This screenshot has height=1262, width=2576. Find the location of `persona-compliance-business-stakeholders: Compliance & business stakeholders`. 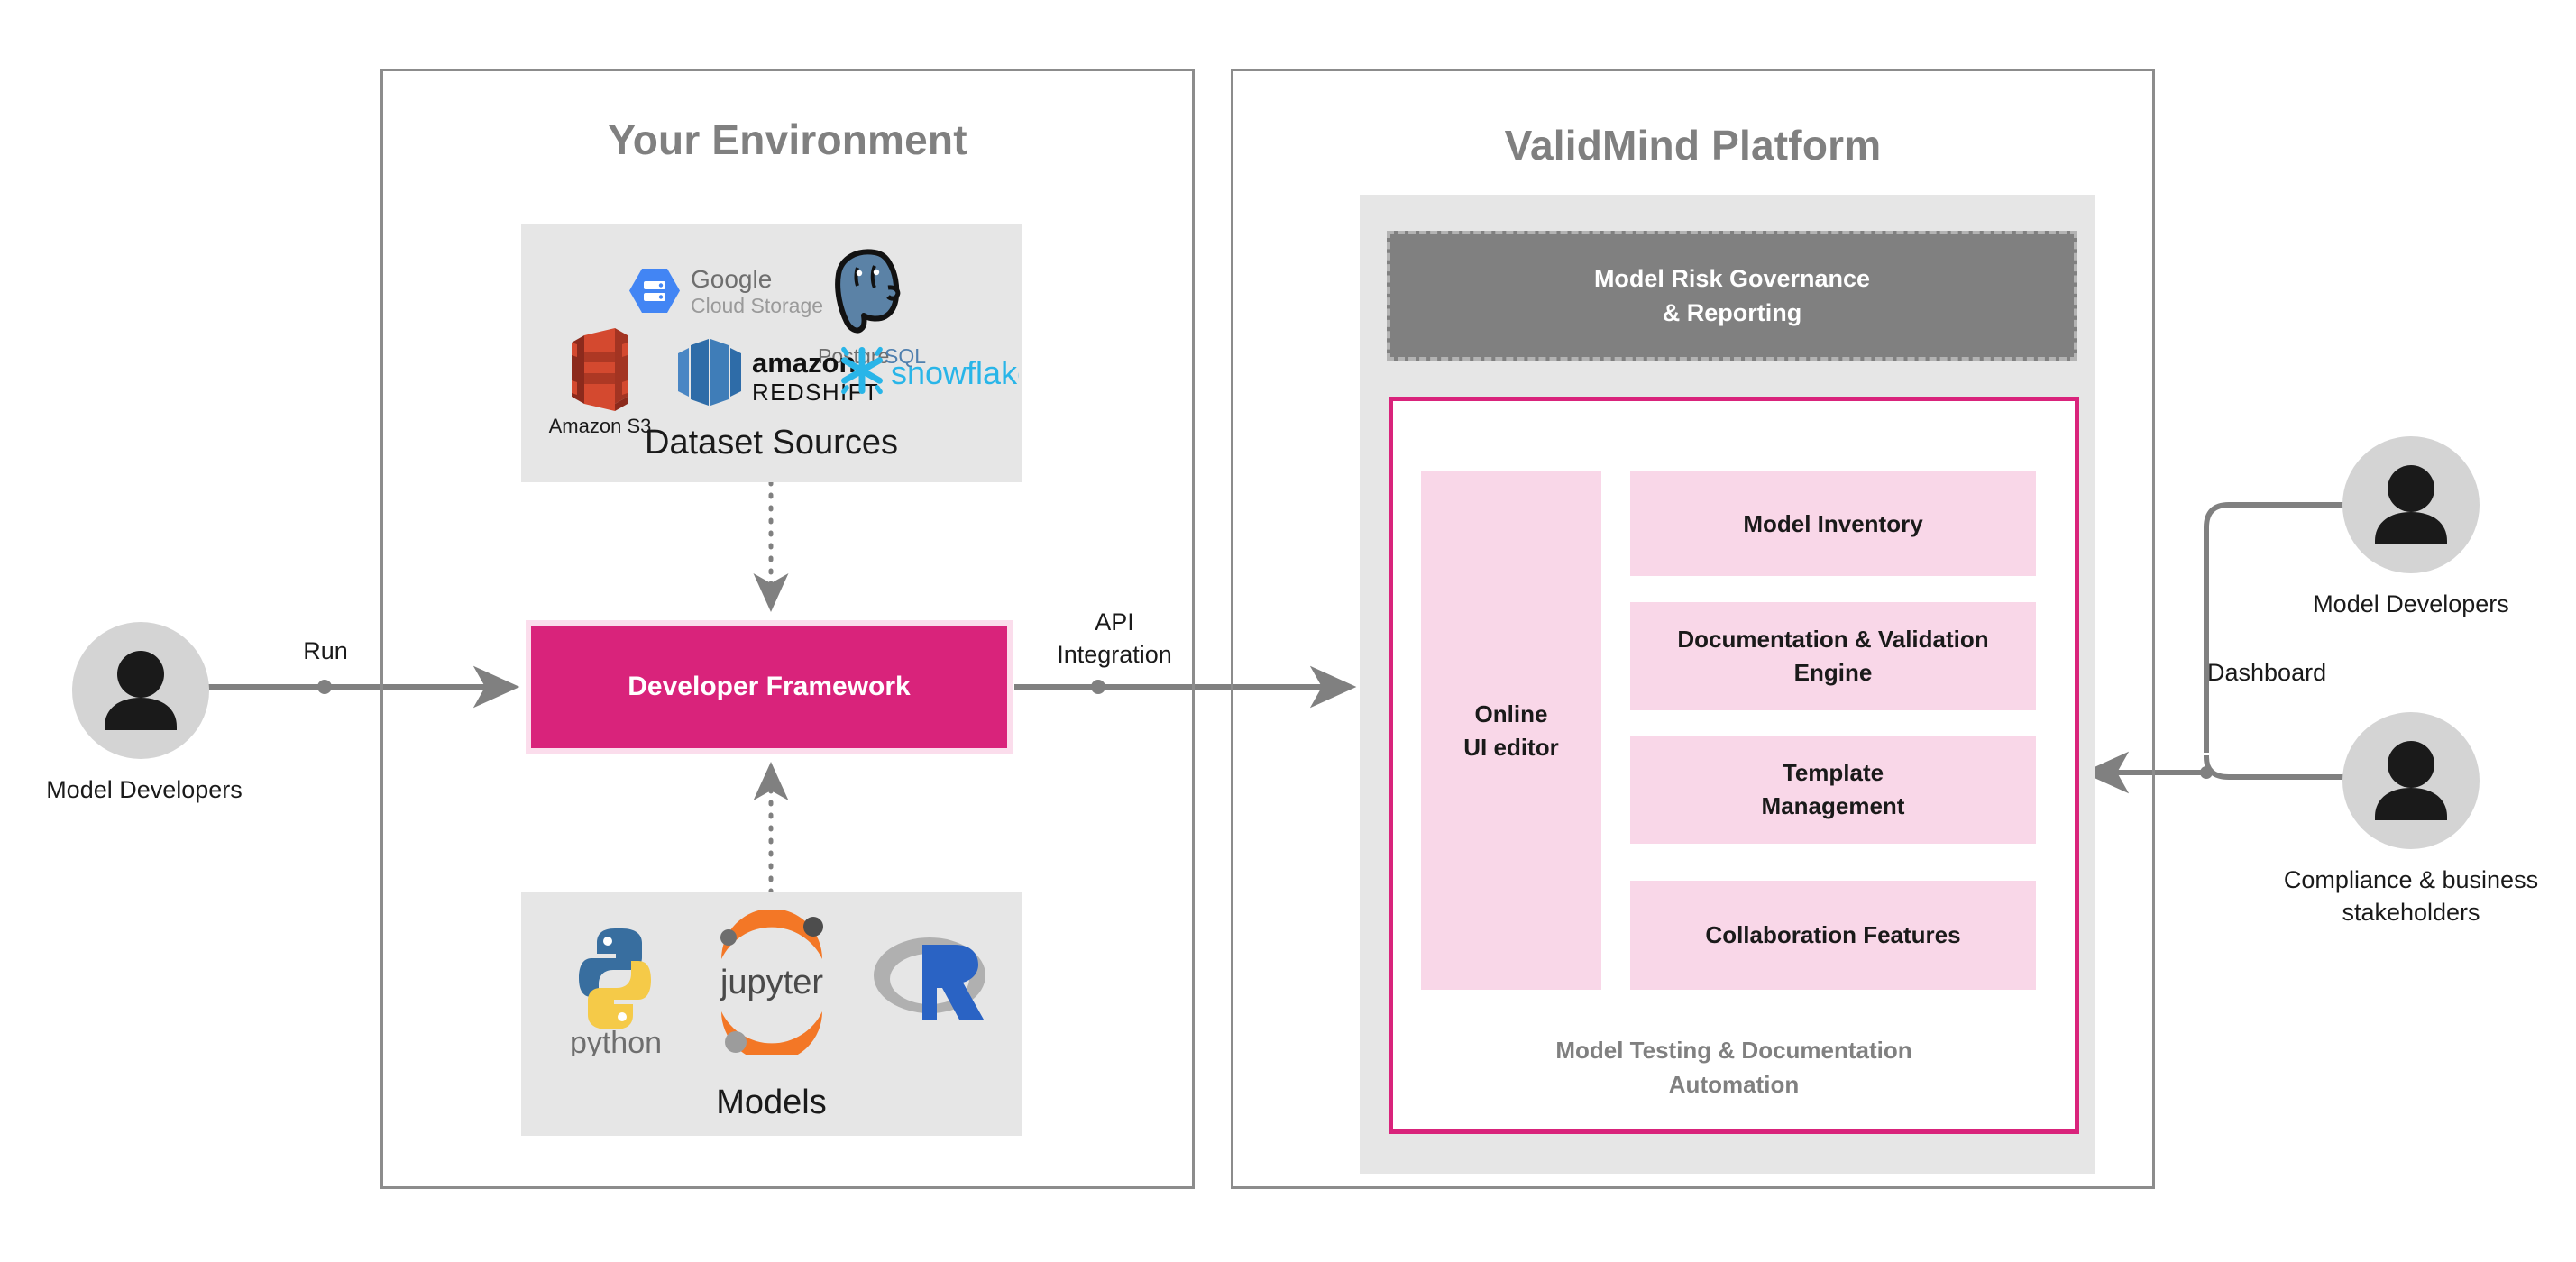

persona-compliance-business-stakeholders: Compliance & business stakeholders is located at coordinates (2410, 834).